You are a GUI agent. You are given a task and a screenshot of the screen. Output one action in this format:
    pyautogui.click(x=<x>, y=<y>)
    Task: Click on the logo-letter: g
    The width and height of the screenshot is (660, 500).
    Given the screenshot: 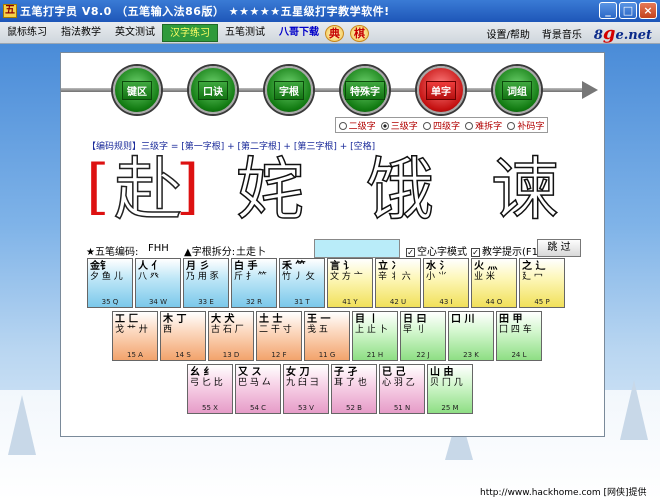 What is the action you would take?
    pyautogui.click(x=609, y=33)
    